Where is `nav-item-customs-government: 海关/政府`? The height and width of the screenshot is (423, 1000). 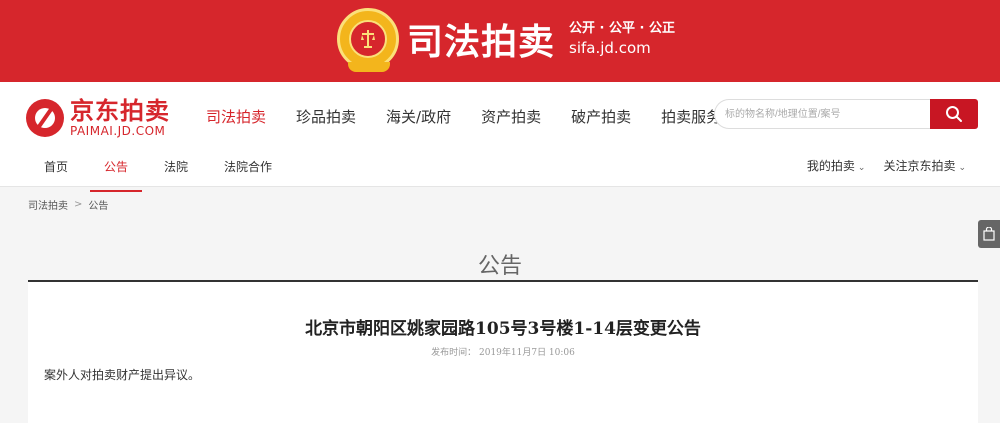
nav-item-customs-government: 海关/政府 is located at coordinates (418, 116).